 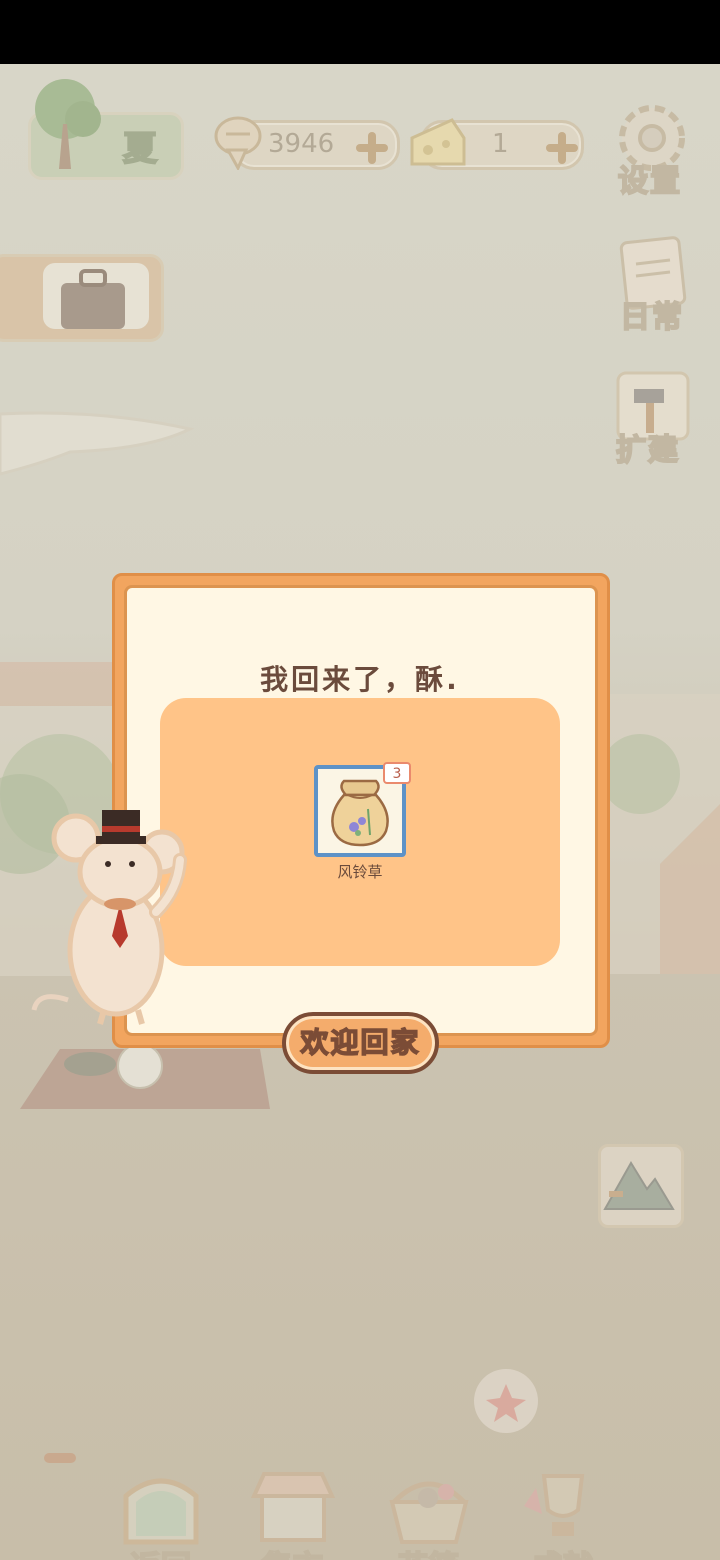 What do you see at coordinates (429, 1551) in the screenshot?
I see `nav-basket-label: 花篮` at bounding box center [429, 1551].